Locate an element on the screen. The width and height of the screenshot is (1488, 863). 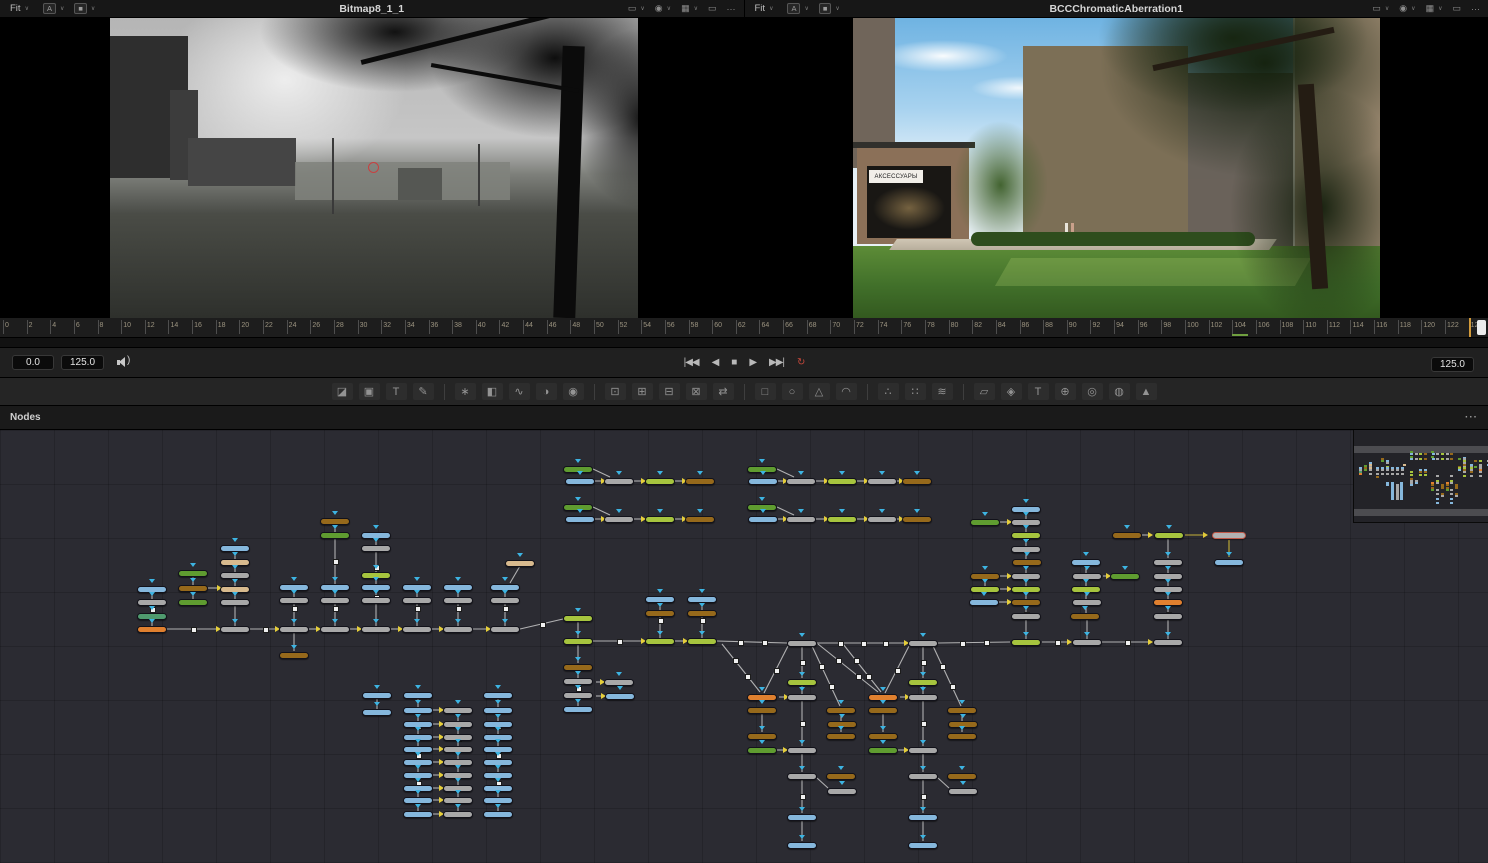
light3d-tool-button: ◍ is located at coordinates (1119, 391).